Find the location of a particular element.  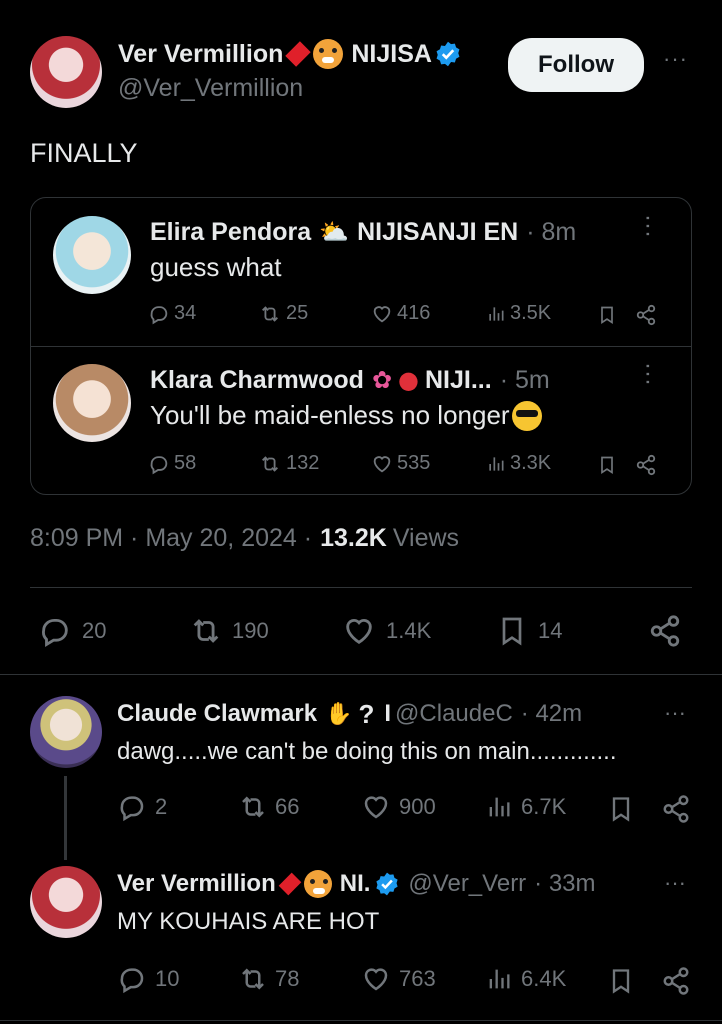

quote-divider is located at coordinates (361, 346).